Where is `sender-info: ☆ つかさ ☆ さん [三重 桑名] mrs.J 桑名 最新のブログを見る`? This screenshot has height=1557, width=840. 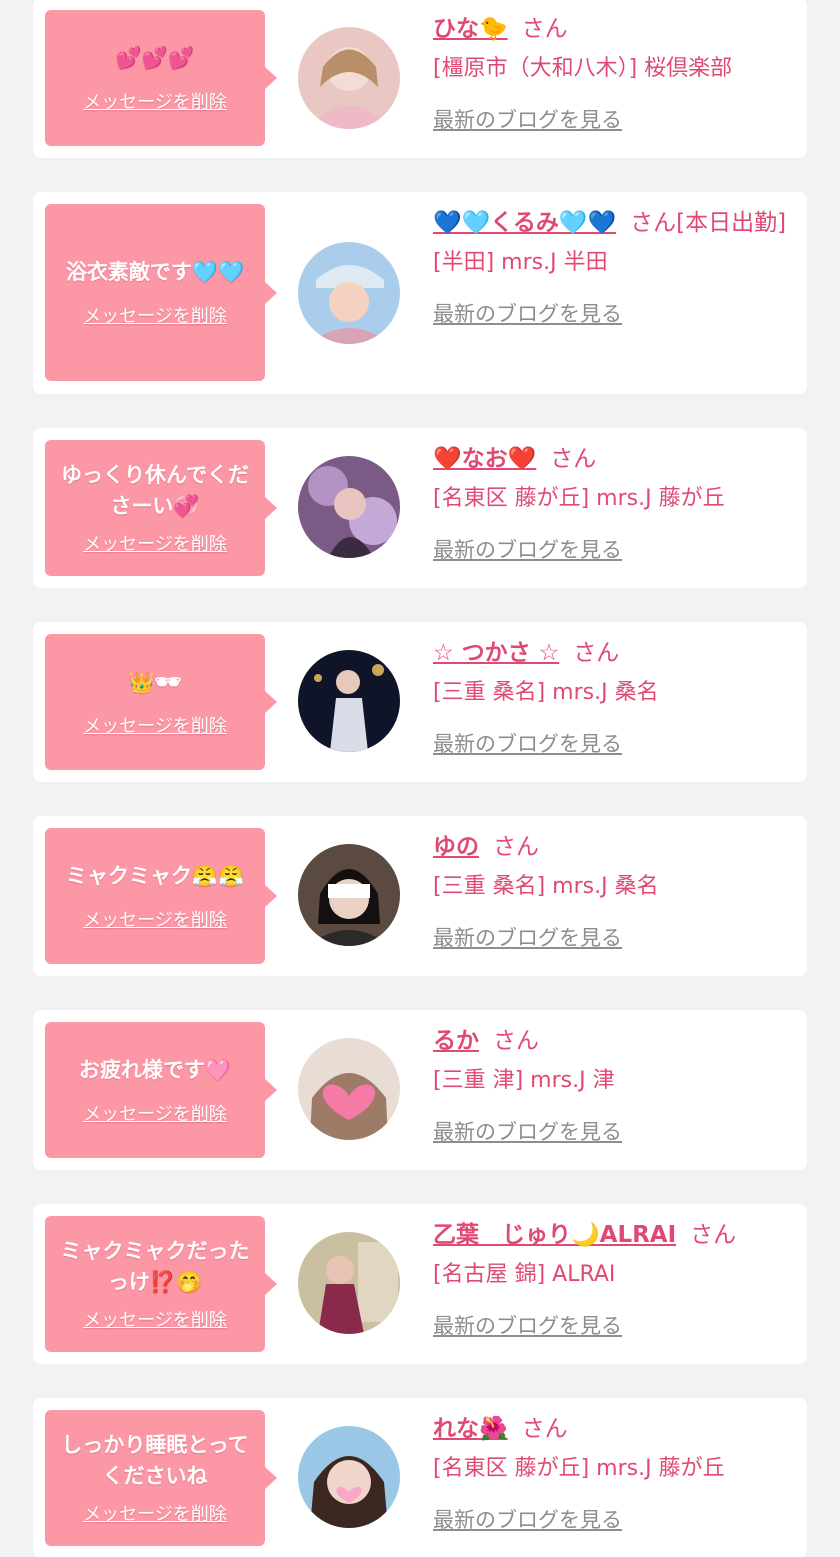
sender-info: ☆ つかさ ☆ さん [三重 桑名] mrs.J 桑名 最新のブログを見る is located at coordinates (615, 696).